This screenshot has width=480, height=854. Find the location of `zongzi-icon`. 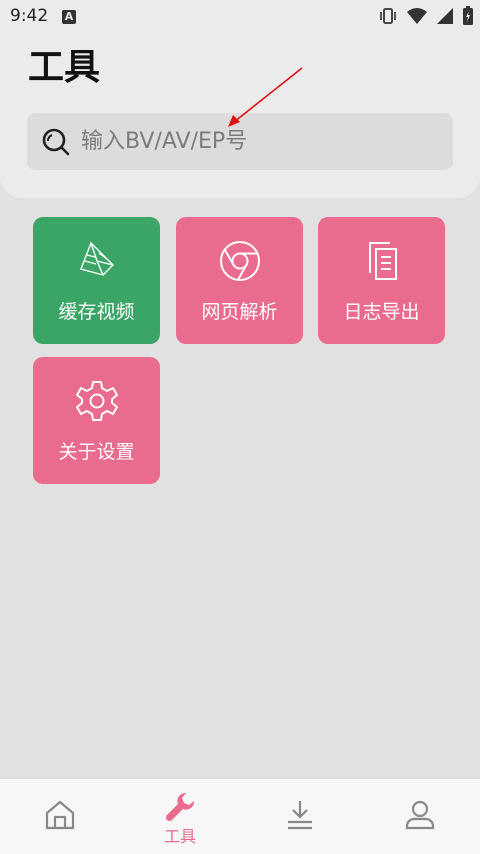

zongzi-icon is located at coordinates (96, 261).